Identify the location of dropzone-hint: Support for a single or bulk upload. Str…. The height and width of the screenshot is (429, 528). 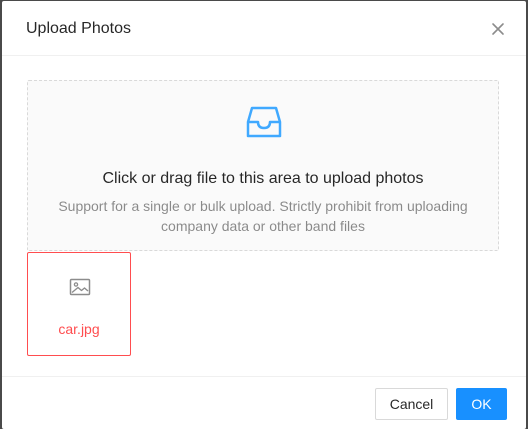
(263, 216).